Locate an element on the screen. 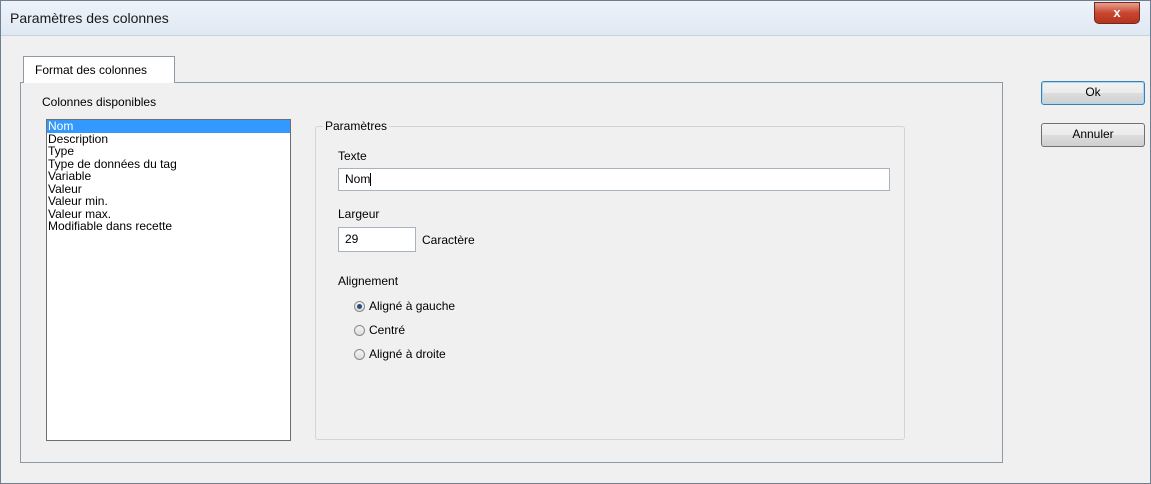 This screenshot has width=1151, height=484. width-unit-label: Caractère is located at coordinates (448, 240).